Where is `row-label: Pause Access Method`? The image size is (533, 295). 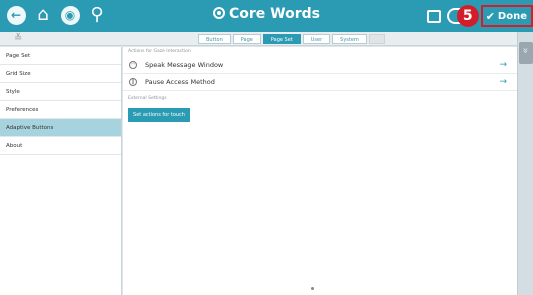
row-label: Pause Access Method is located at coordinates (180, 82).